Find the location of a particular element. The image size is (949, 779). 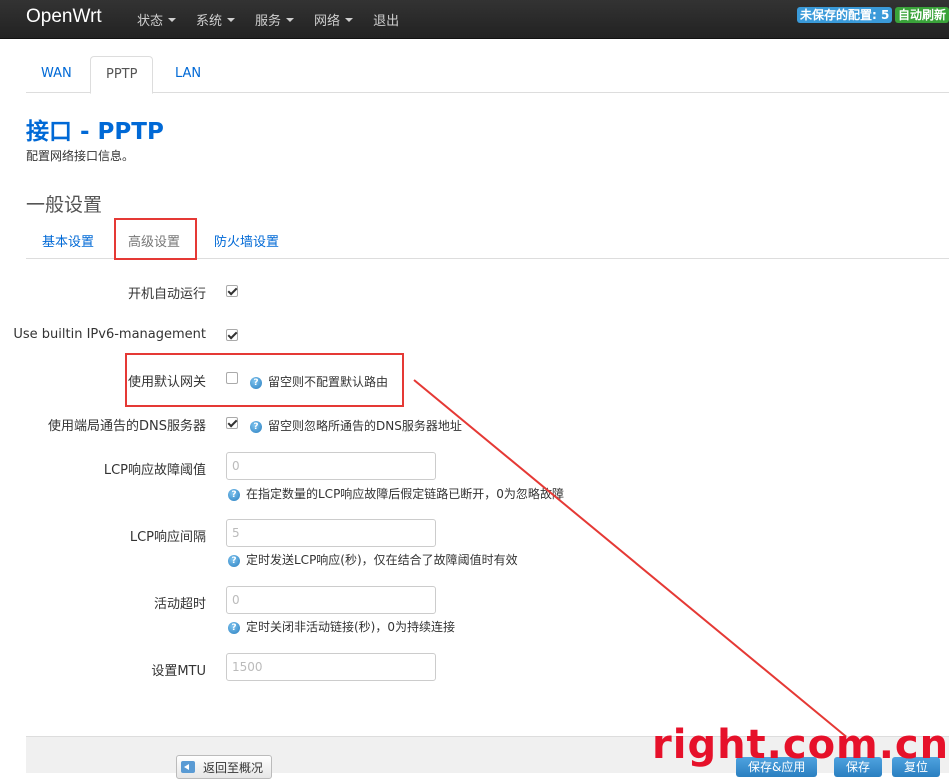

back-arrow-icon is located at coordinates (188, 767).